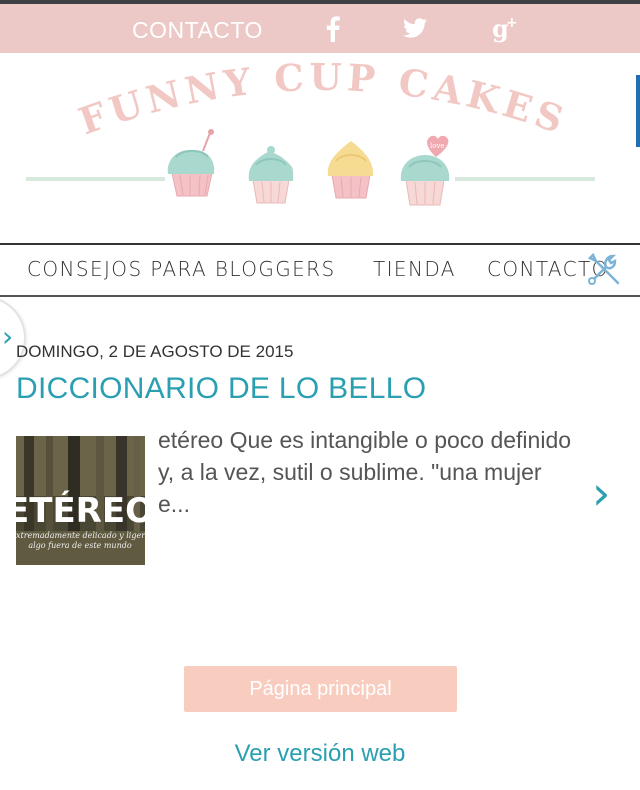  What do you see at coordinates (333, 28) in the screenshot?
I see `facebook-icon` at bounding box center [333, 28].